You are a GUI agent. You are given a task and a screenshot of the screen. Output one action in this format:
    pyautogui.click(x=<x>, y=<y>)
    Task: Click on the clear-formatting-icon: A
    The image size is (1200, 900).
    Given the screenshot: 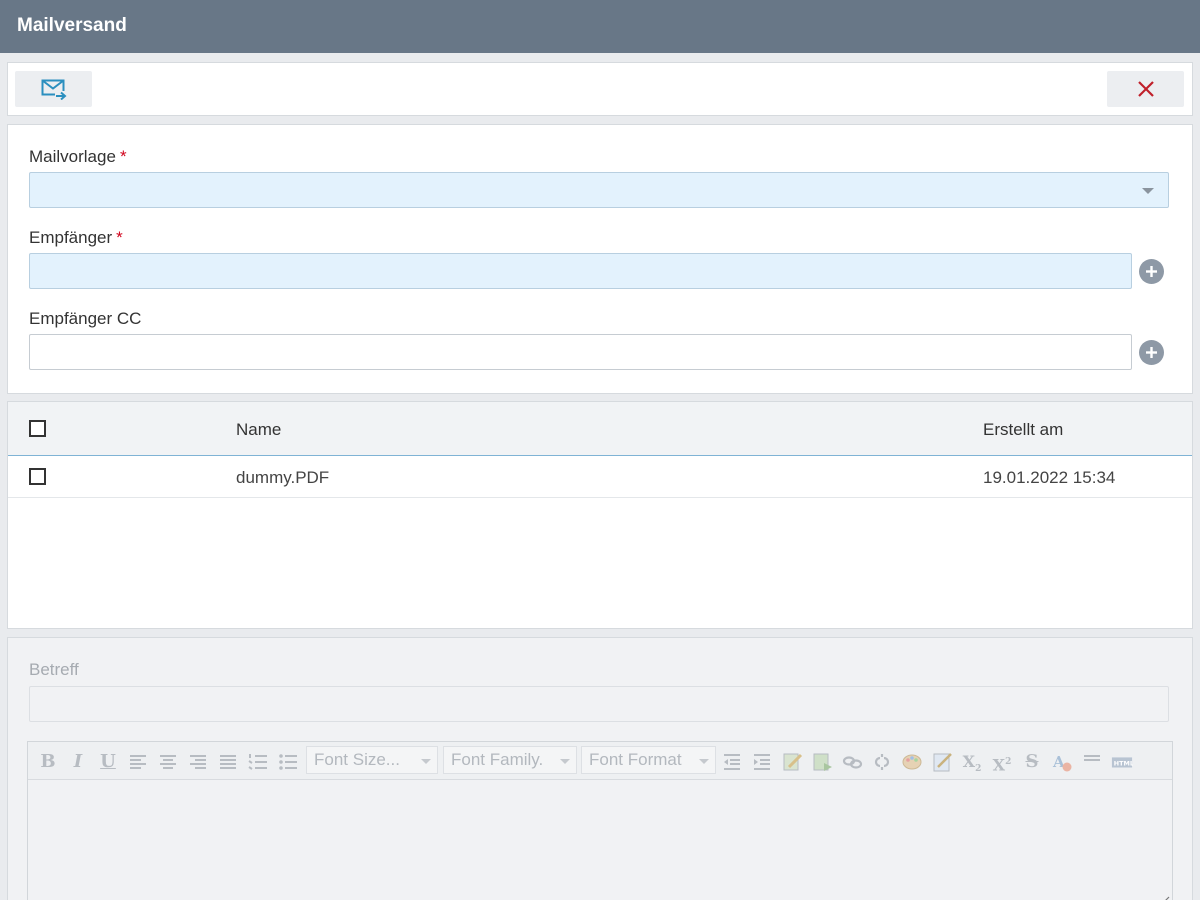 What is the action you would take?
    pyautogui.click(x=1062, y=762)
    